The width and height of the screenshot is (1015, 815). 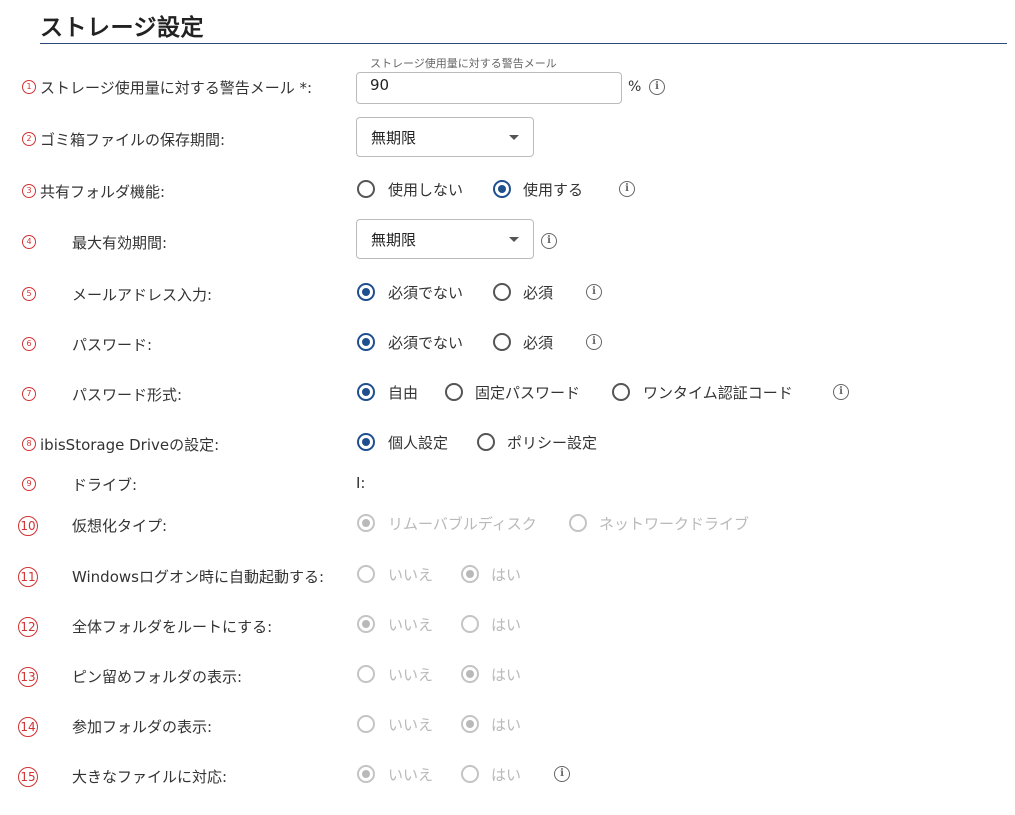 I want to click on row-autostart: 11 Windowsログオン時に自動起動する: いいえ はい, so click(x=507, y=578).